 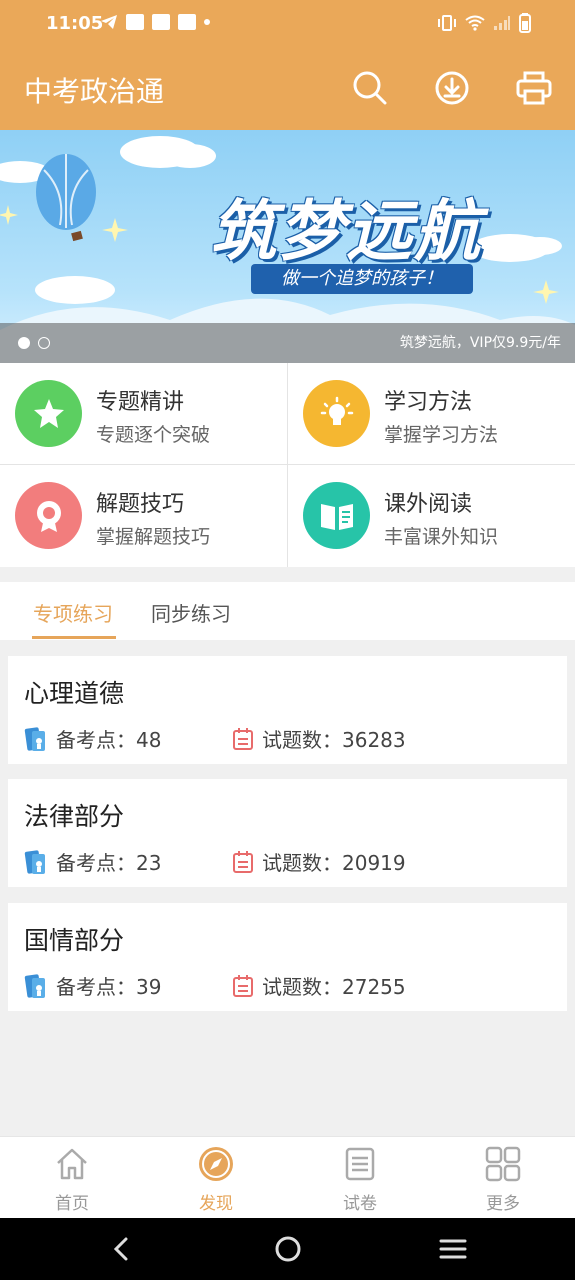 What do you see at coordinates (140, 504) in the screenshot?
I see `feature-title: 解题技巧` at bounding box center [140, 504].